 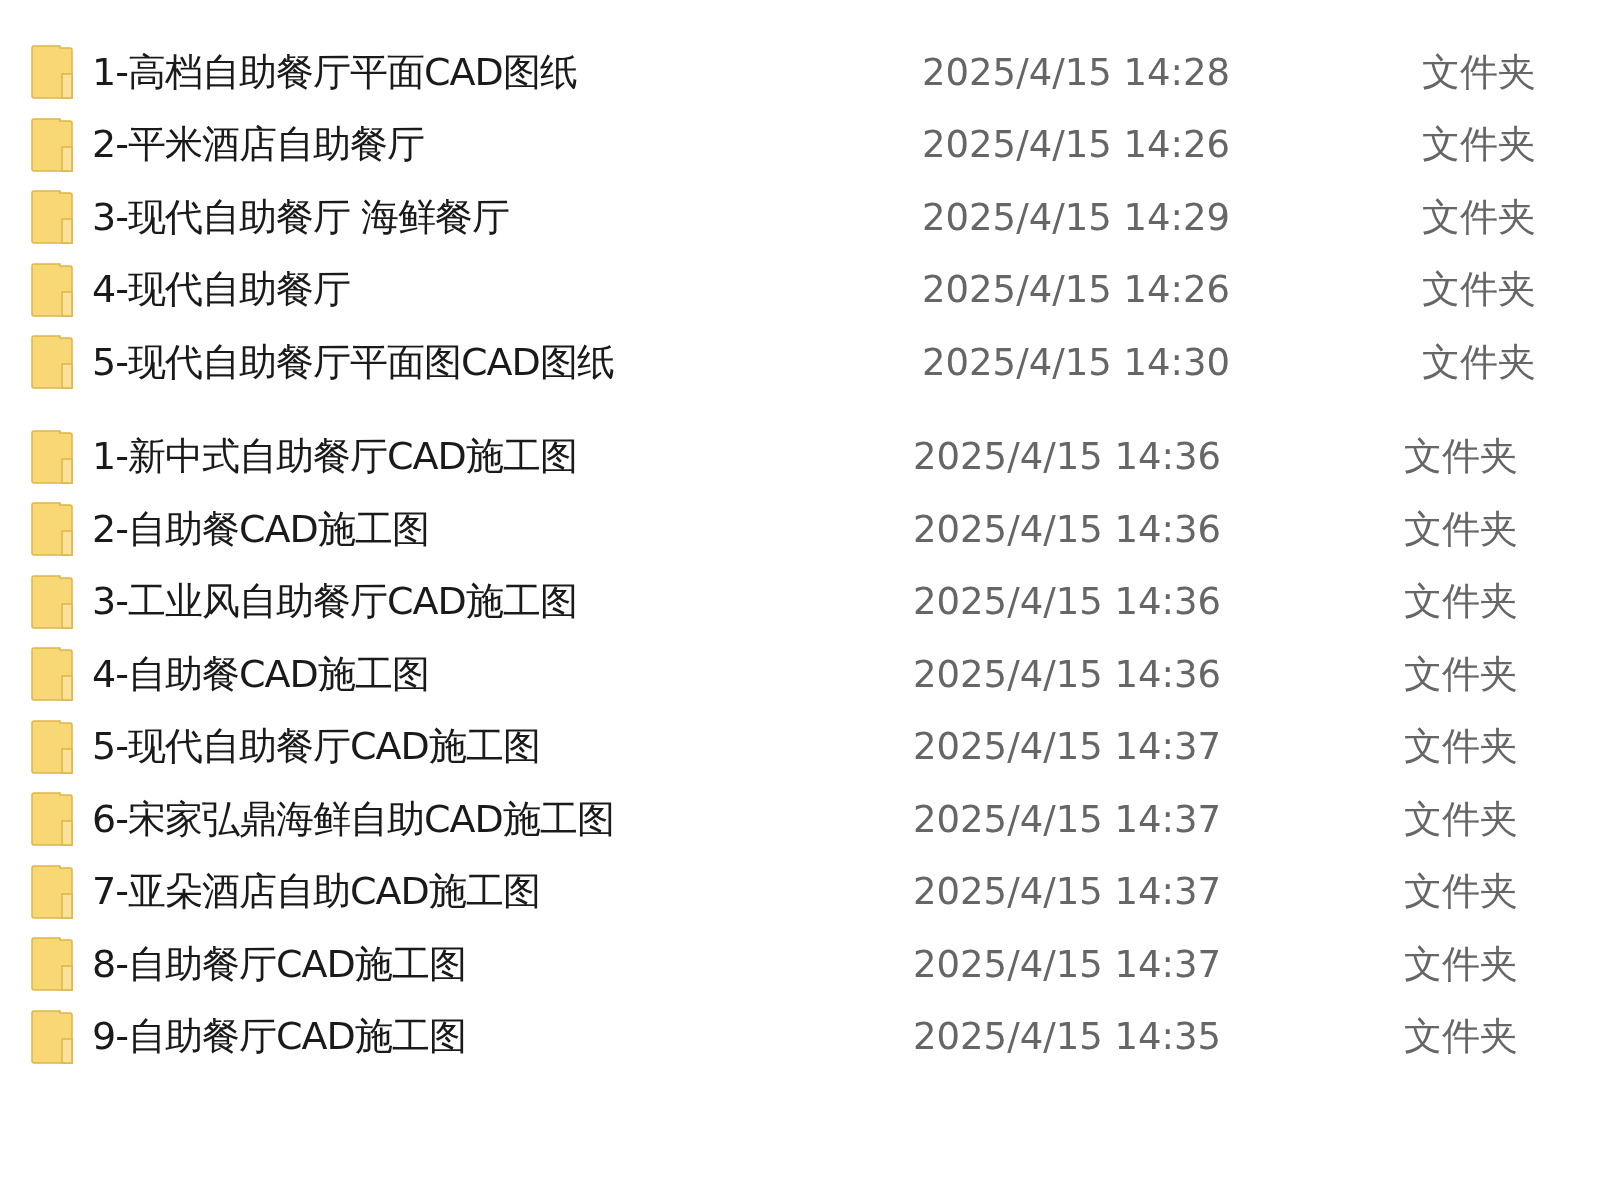 I want to click on folder-name: 7-亚朵酒店自助CAD施工图, so click(x=502, y=892).